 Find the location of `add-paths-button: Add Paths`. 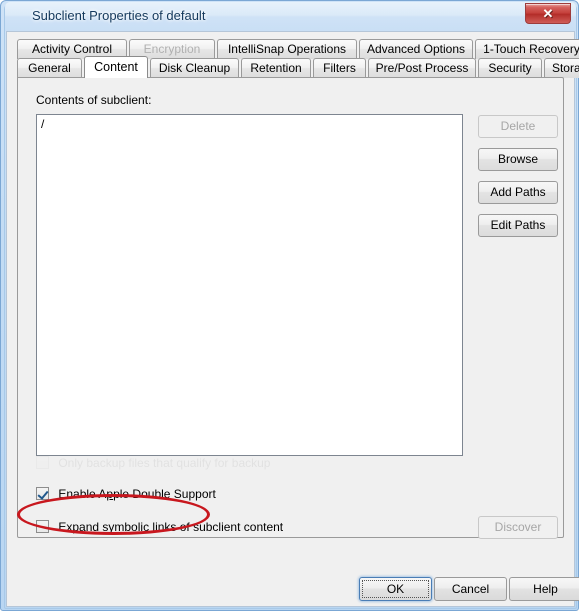

add-paths-button: Add Paths is located at coordinates (518, 192).